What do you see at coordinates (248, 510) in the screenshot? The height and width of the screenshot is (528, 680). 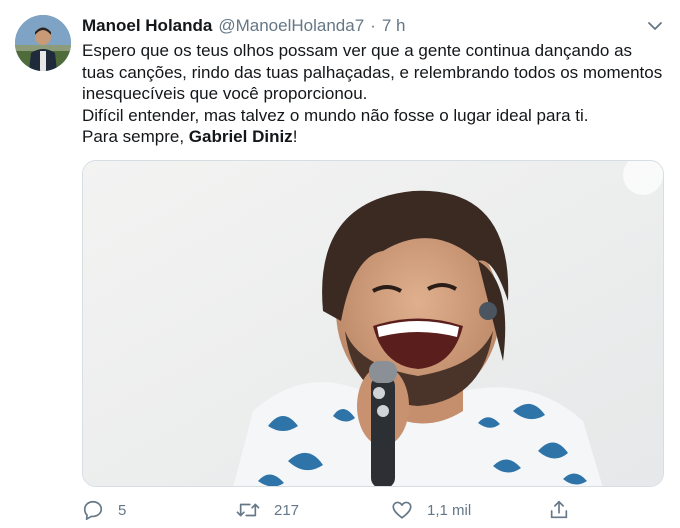 I see `retweet-icon` at bounding box center [248, 510].